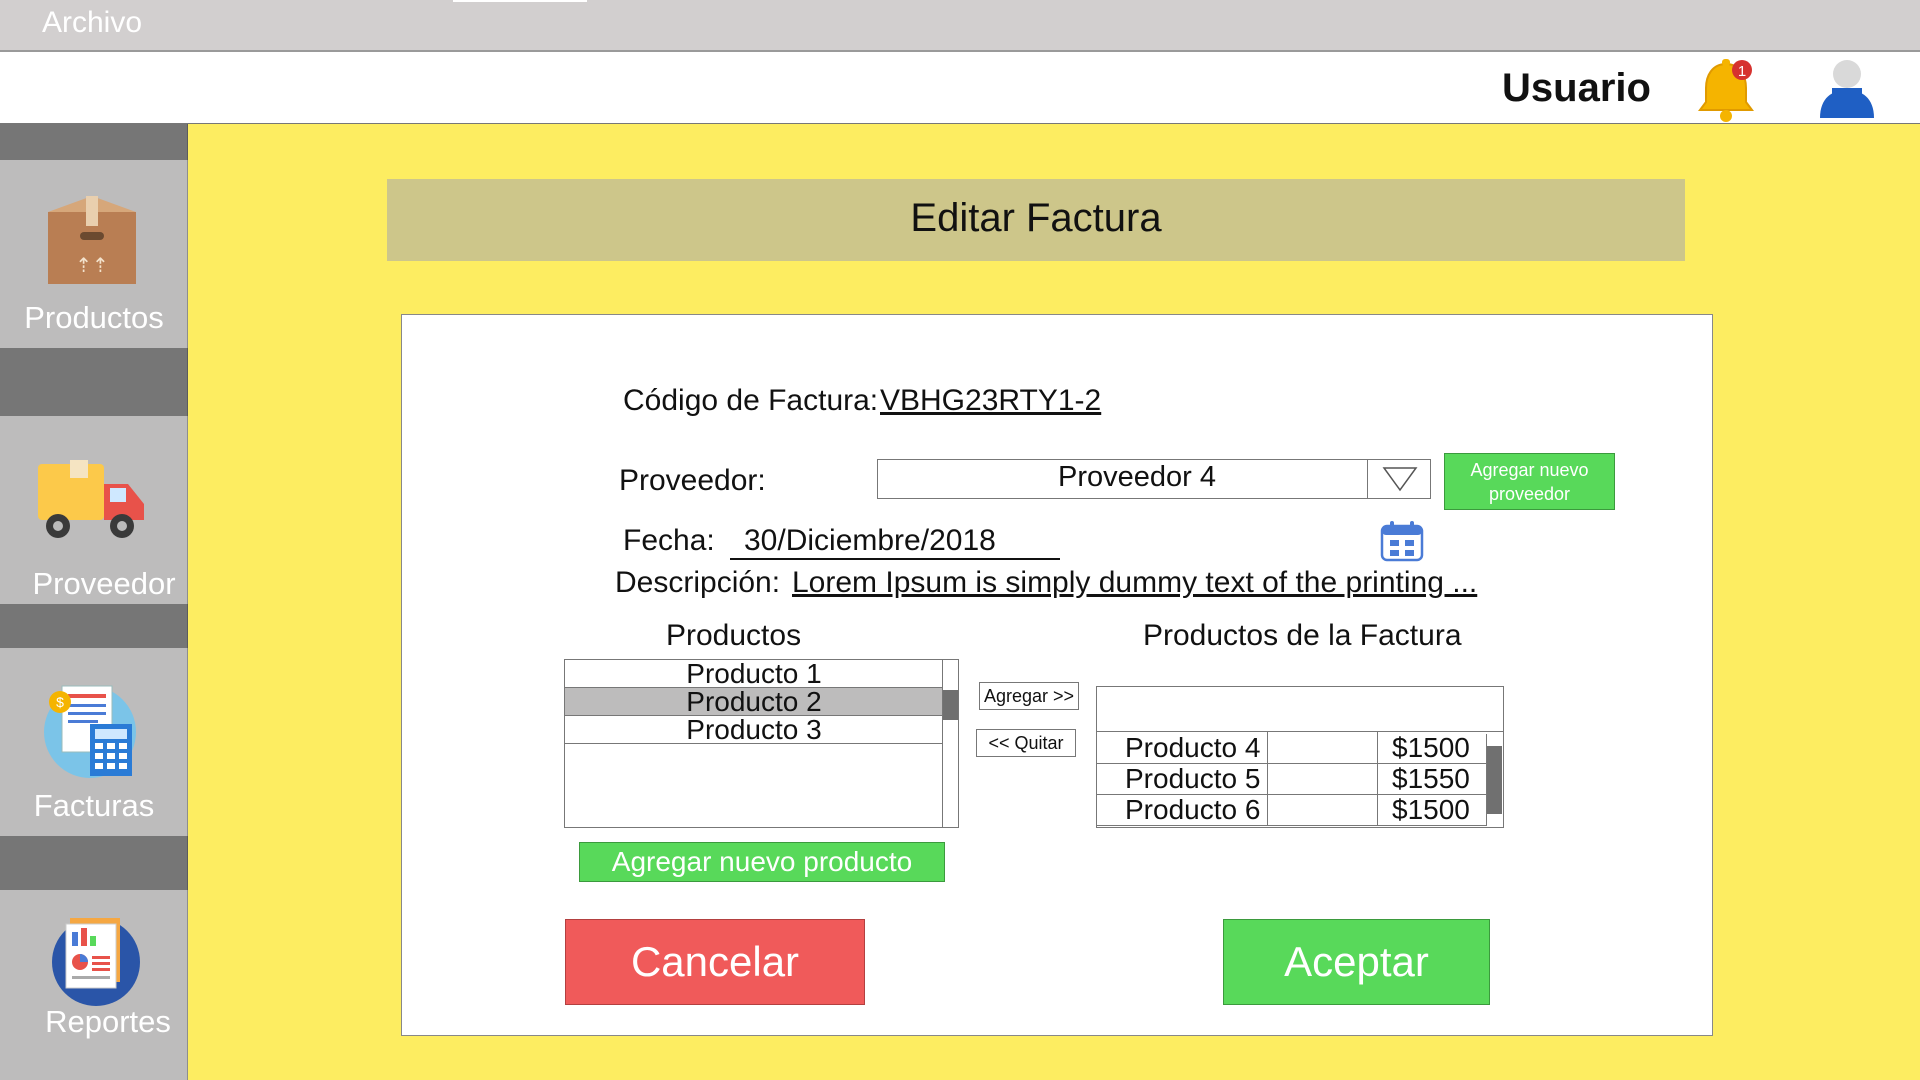  What do you see at coordinates (754, 674) in the screenshot?
I see `list-item: Producto 1` at bounding box center [754, 674].